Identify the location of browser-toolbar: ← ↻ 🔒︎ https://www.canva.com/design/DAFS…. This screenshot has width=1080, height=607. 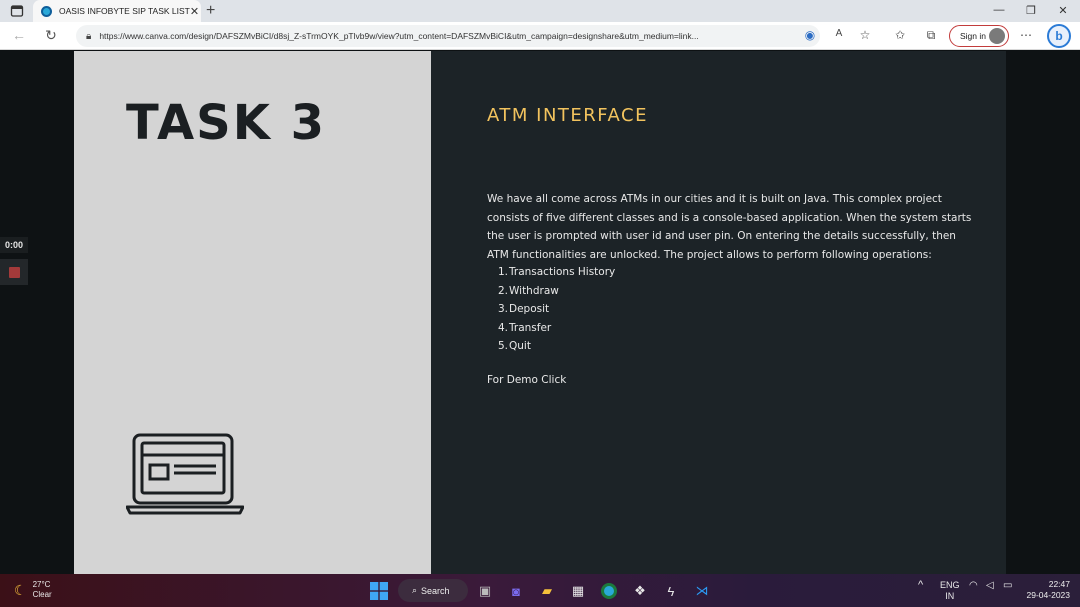
(540, 36).